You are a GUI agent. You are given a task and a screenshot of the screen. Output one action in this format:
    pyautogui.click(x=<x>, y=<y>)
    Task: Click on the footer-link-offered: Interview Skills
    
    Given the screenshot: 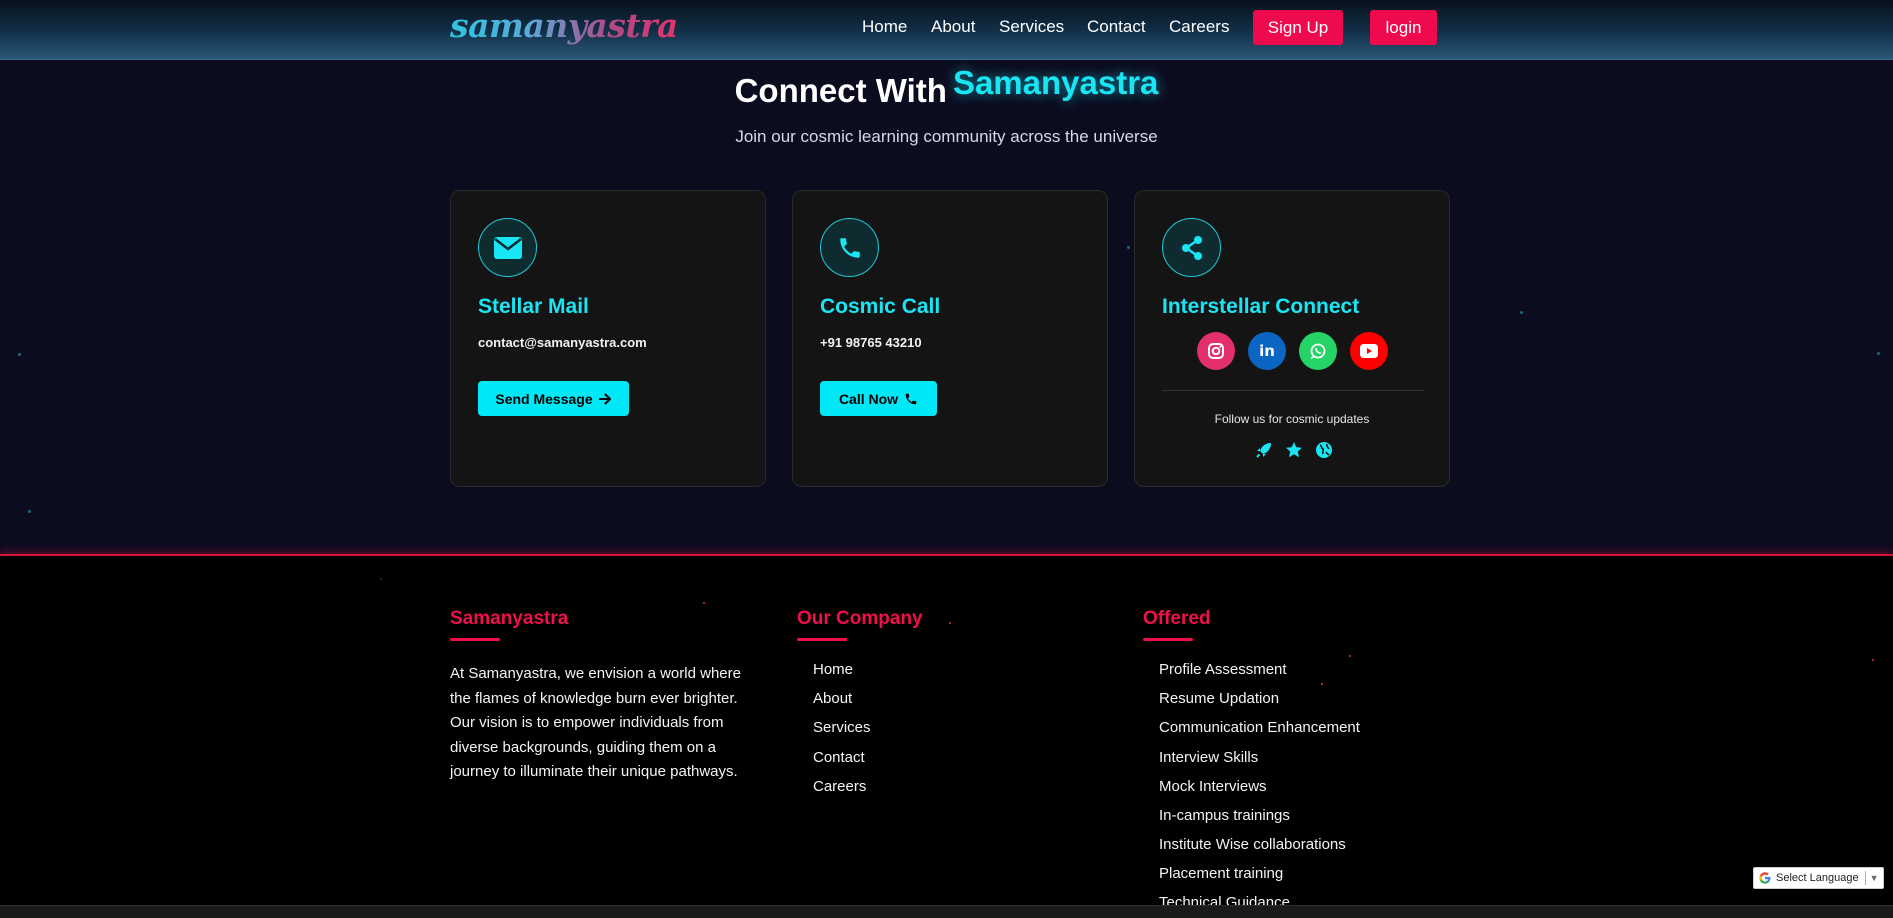 What is the action you would take?
    pyautogui.click(x=1208, y=757)
    